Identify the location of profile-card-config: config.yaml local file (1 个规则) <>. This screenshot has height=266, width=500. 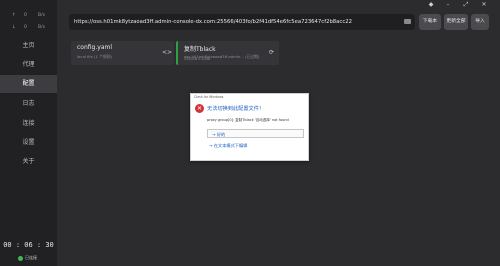
(122, 53).